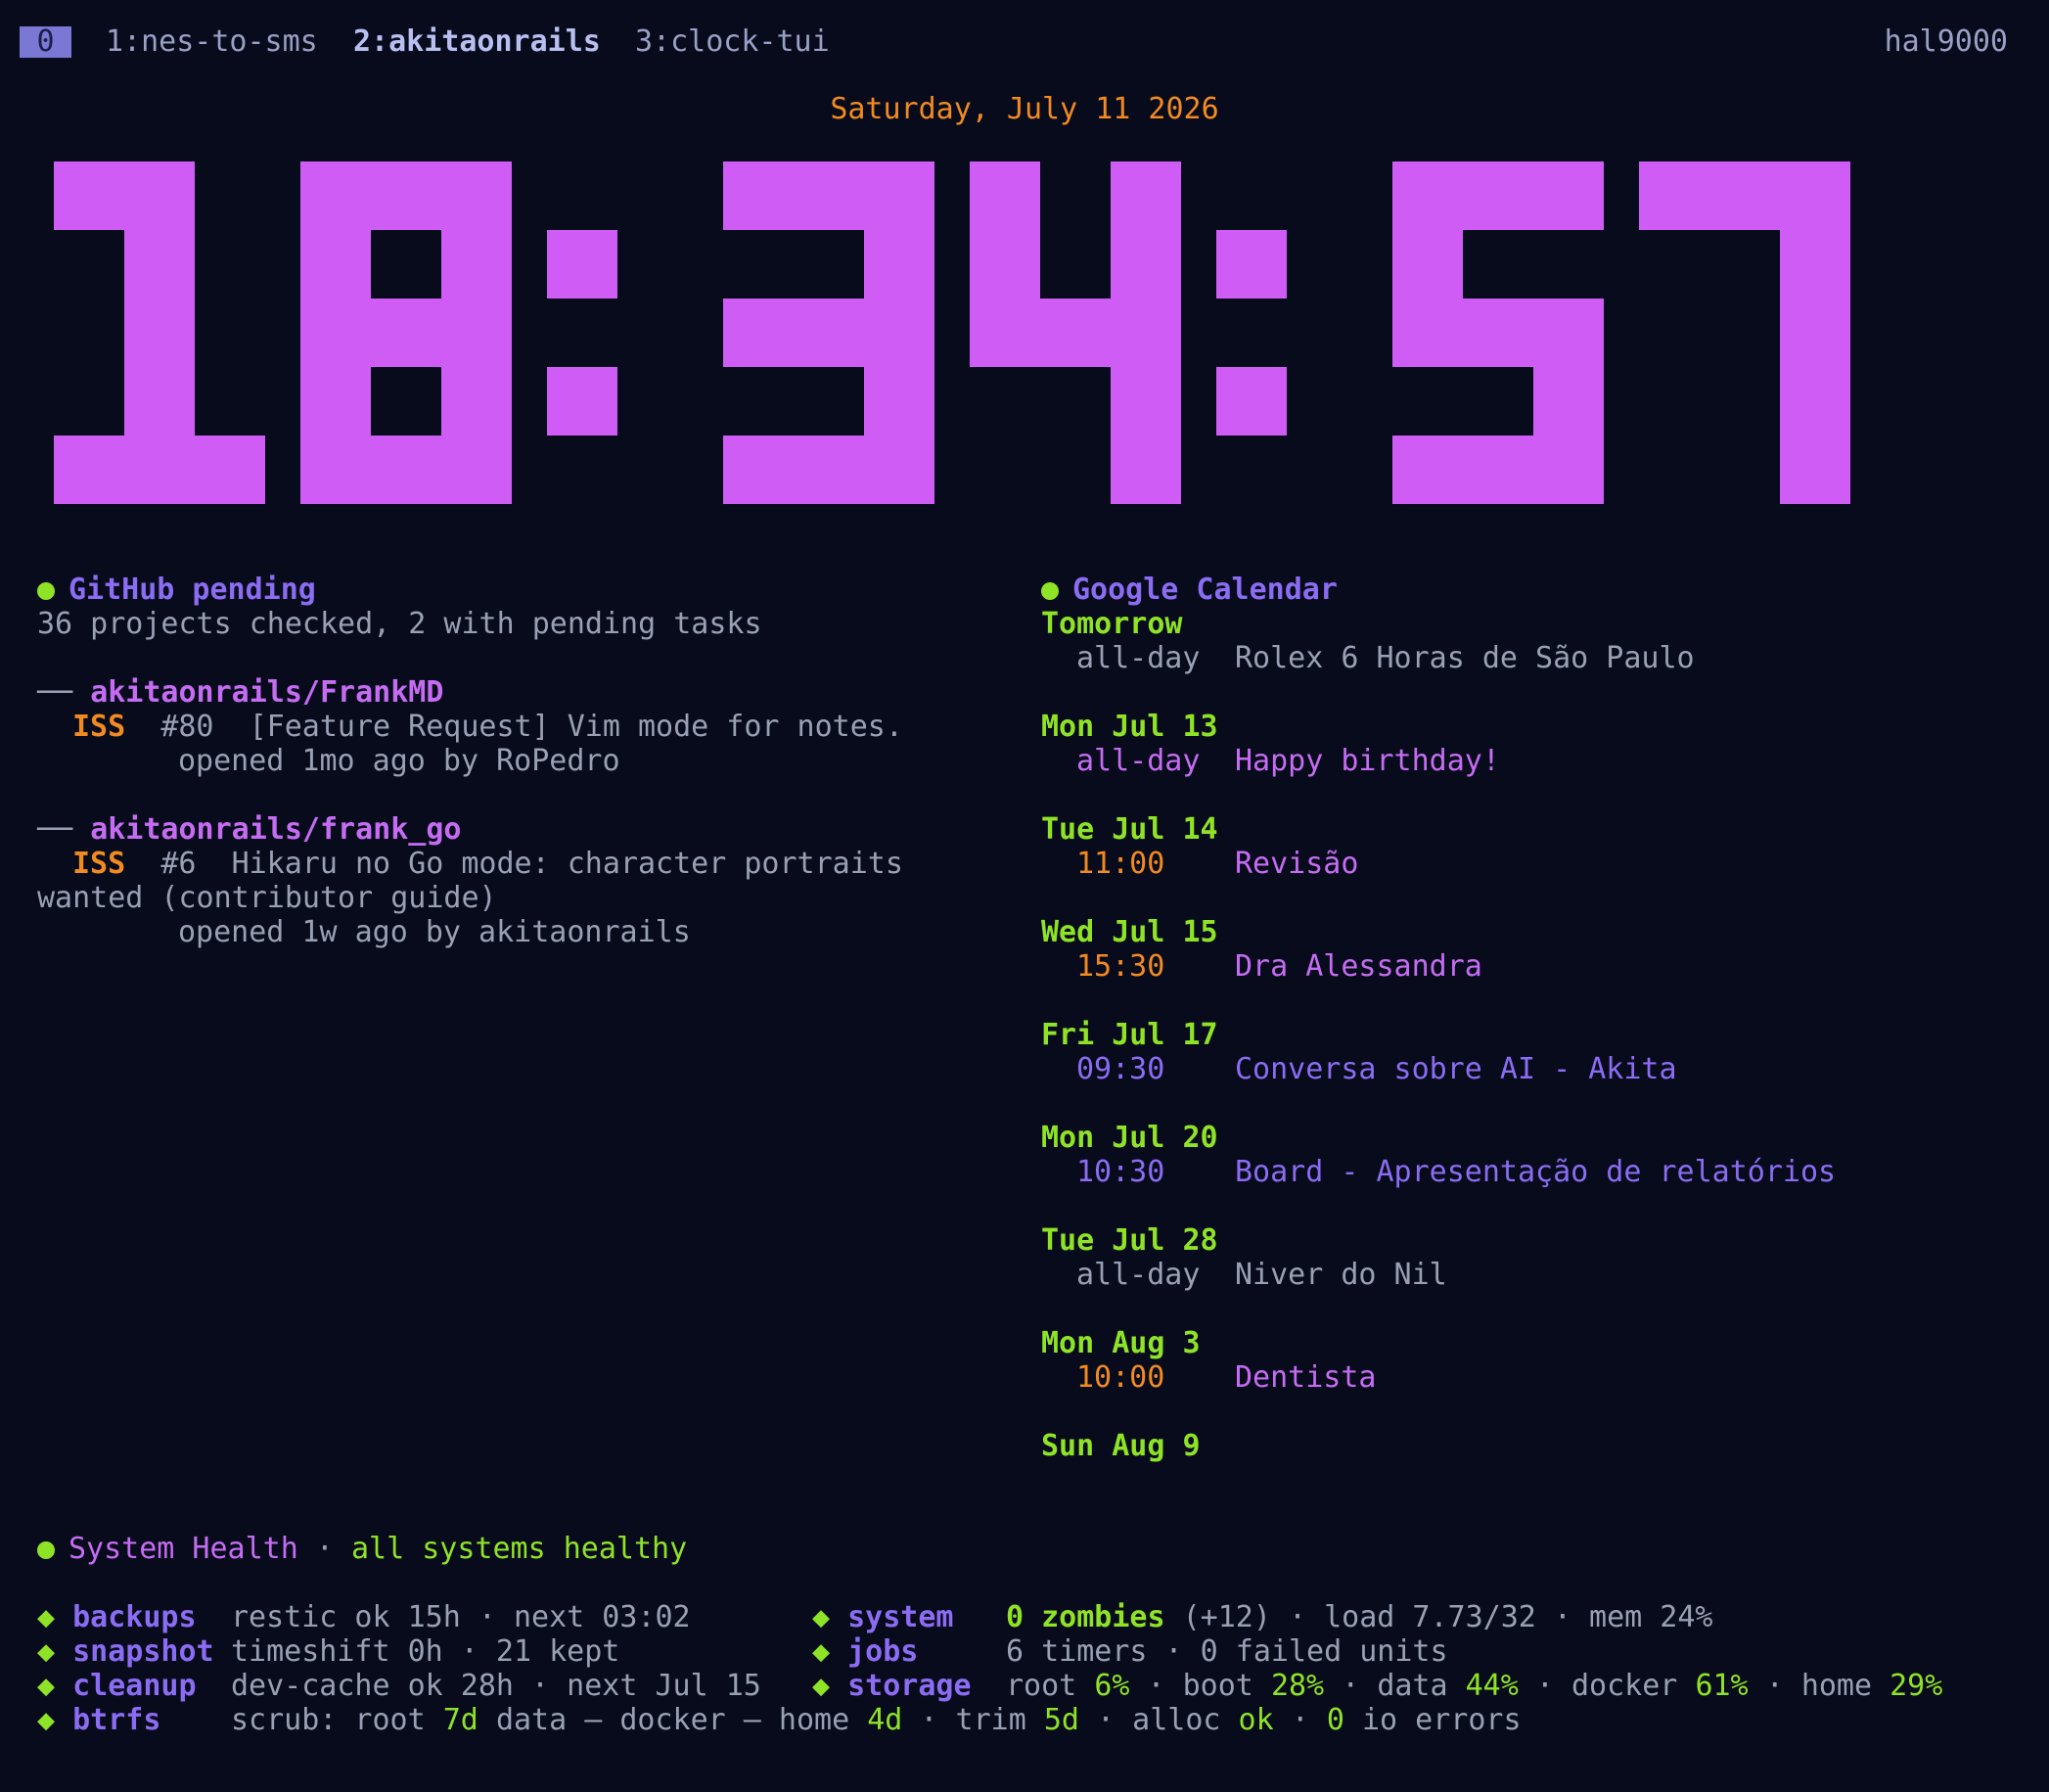 Image resolution: width=2049 pixels, height=1792 pixels. Describe the element at coordinates (1946, 41) in the screenshot. I see `hostname: hal9000` at that location.